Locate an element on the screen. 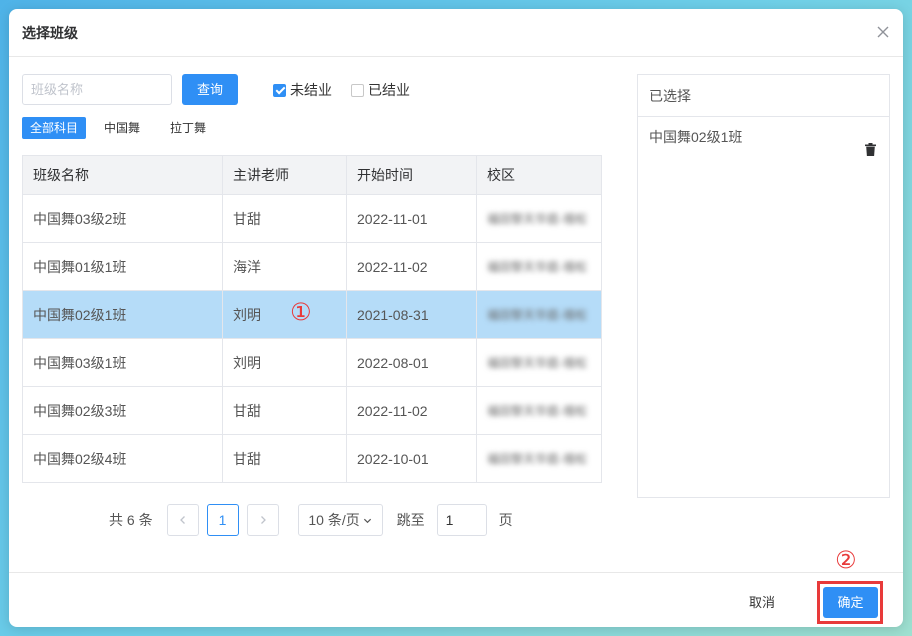 The width and height of the screenshot is (912, 636). table-row: 中国舞01级1班 海洋 2022-11-02 福田黎天华庭-禧松 is located at coordinates (312, 266).